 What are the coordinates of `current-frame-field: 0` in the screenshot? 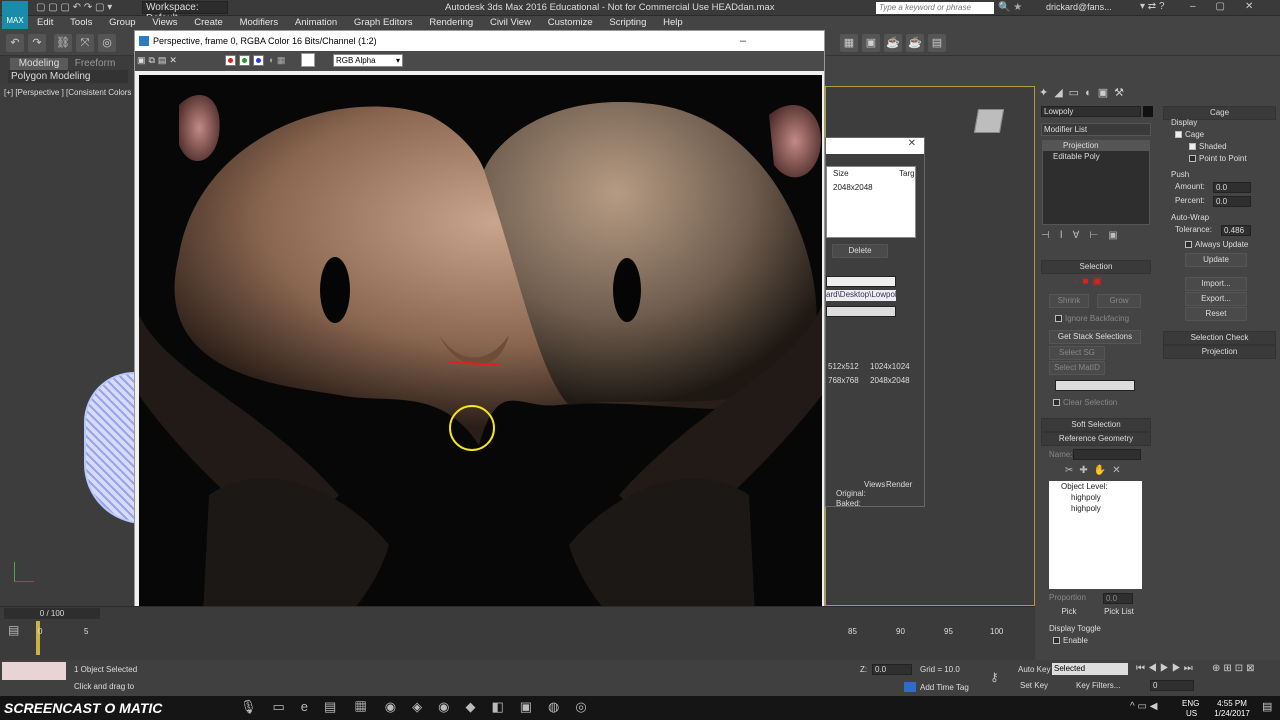 It's located at (1172, 685).